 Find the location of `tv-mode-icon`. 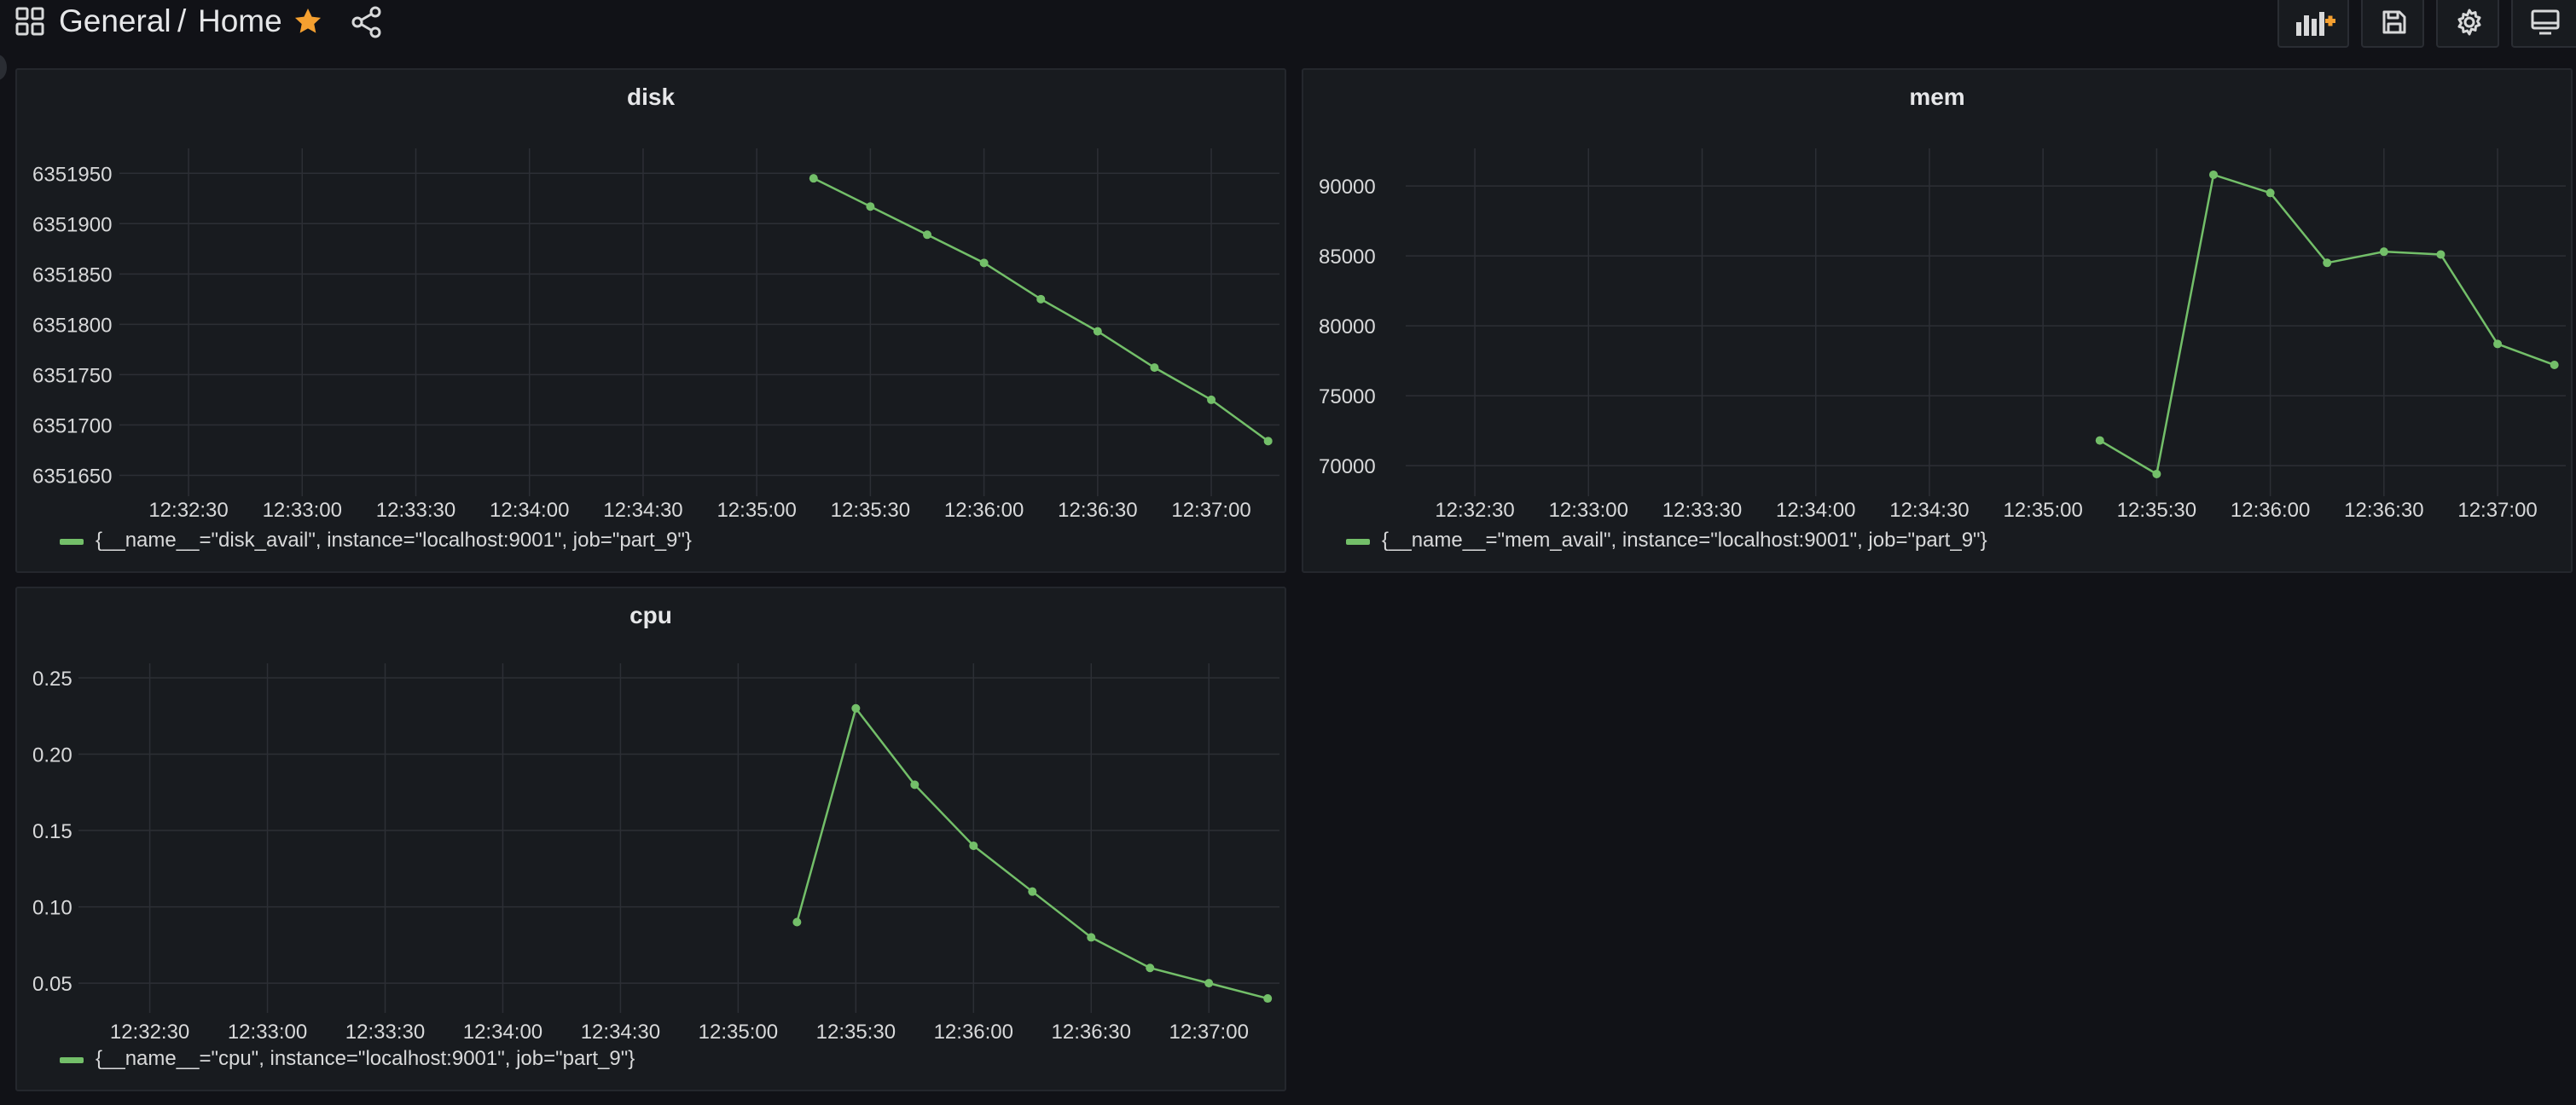

tv-mode-icon is located at coordinates (2545, 22).